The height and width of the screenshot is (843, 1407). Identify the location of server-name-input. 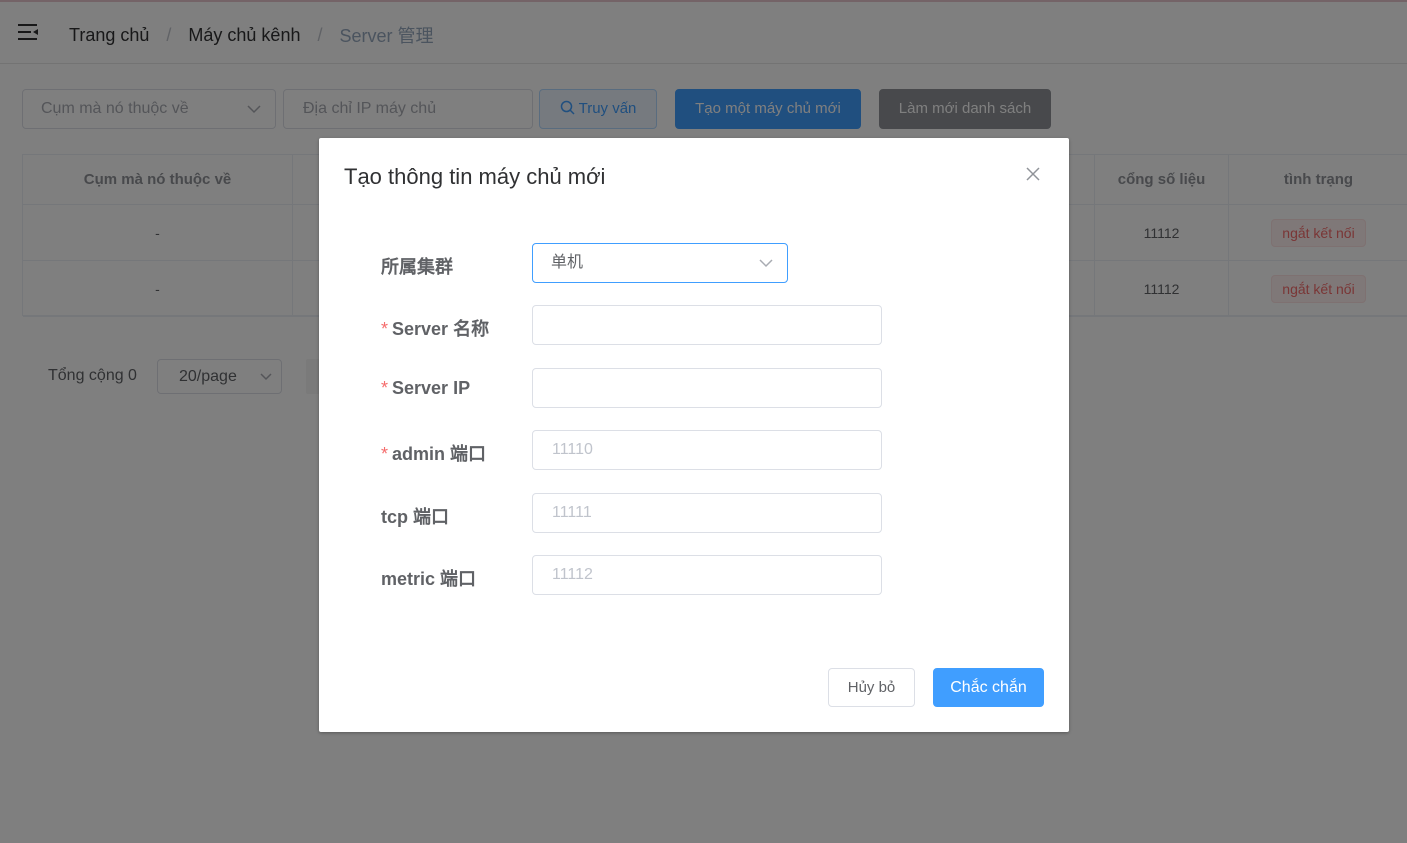
(707, 325).